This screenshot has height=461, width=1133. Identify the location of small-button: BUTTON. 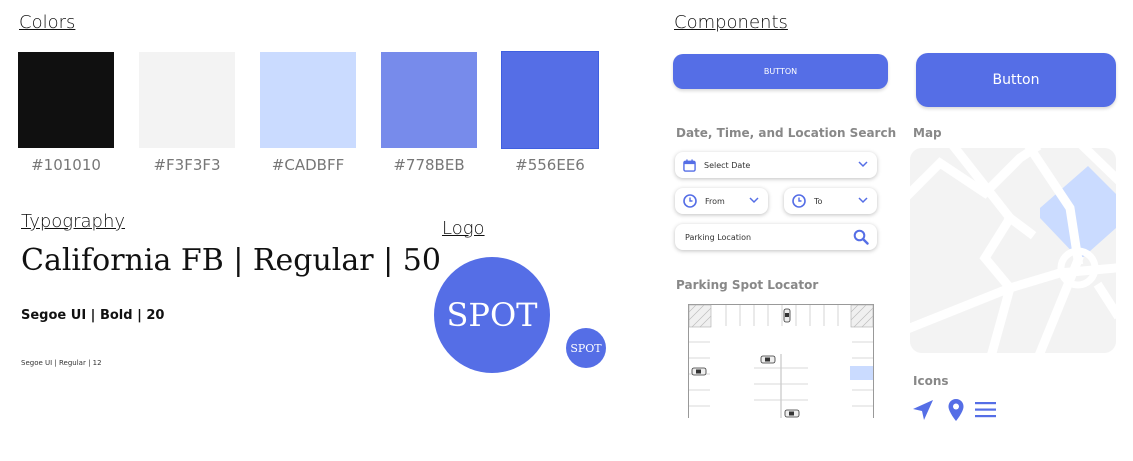
(780, 71).